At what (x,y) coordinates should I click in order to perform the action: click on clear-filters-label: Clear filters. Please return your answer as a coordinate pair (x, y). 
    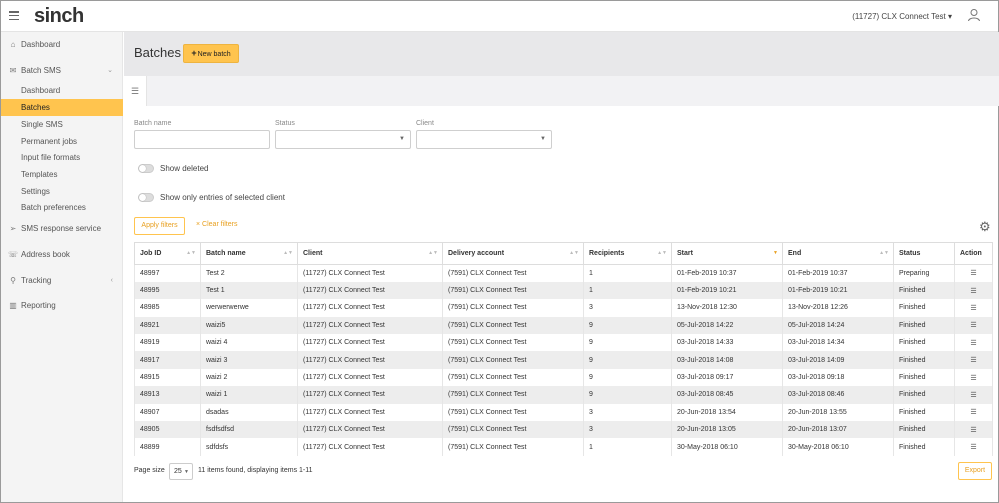
    Looking at the image, I should click on (220, 224).